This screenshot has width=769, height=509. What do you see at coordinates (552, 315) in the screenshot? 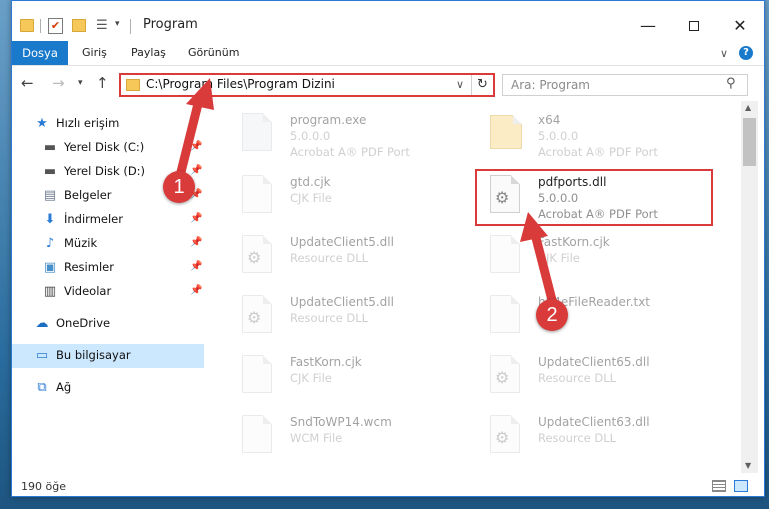
I see `annotation-badge-2: 2` at bounding box center [552, 315].